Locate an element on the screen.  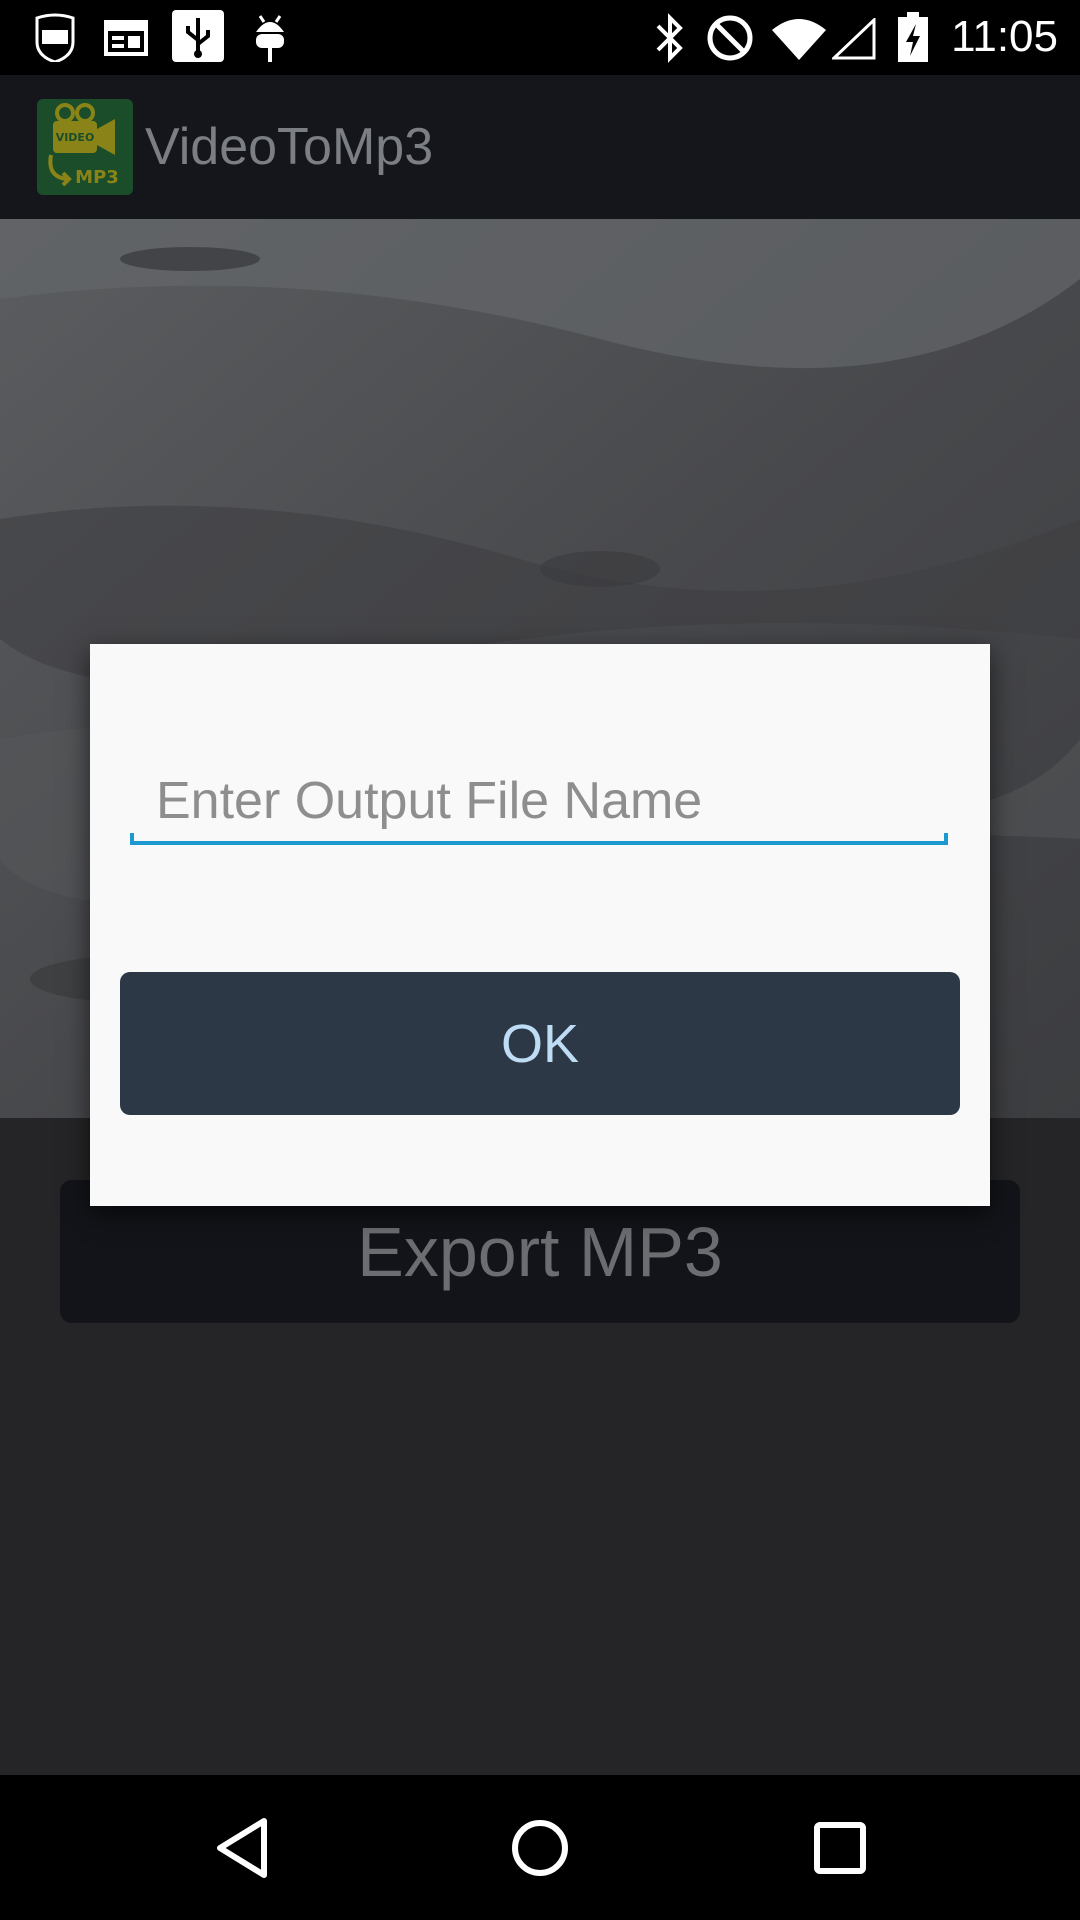
logo-video-text: VIDEO is located at coordinates (75, 137).